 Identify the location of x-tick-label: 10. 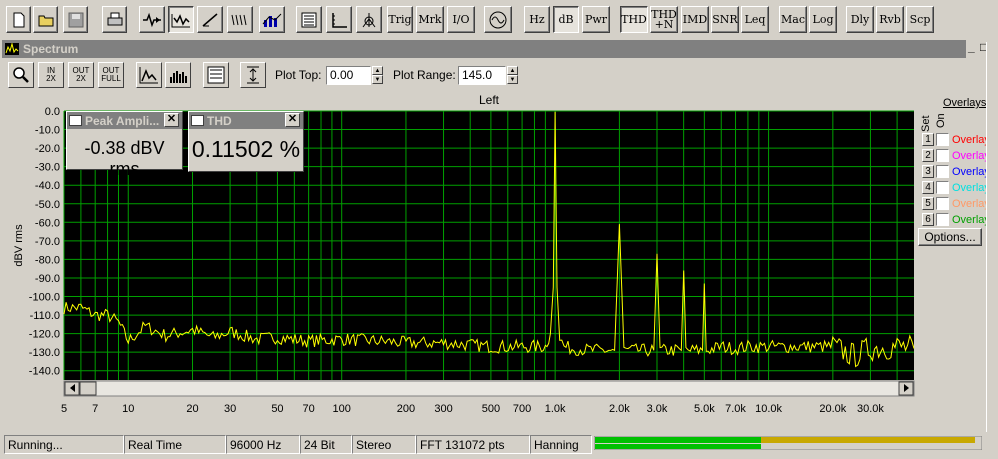
(128, 409).